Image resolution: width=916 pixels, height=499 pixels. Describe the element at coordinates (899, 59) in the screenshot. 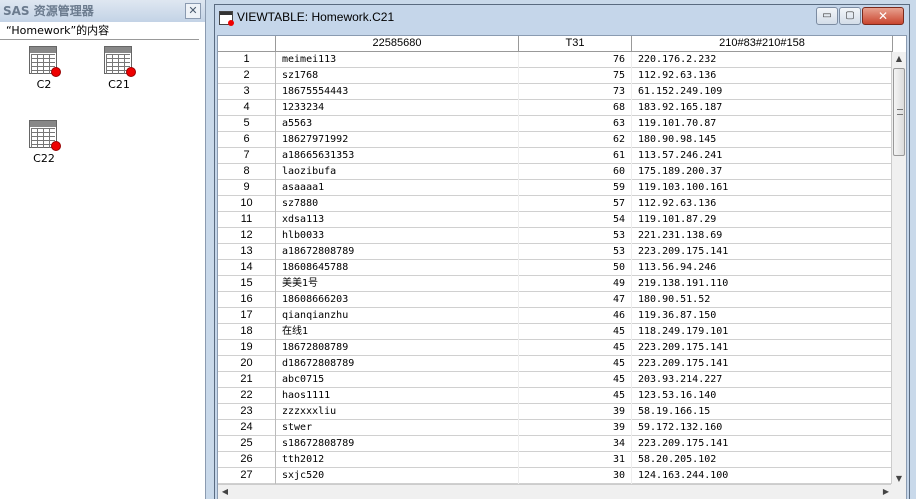

I see `scroll-up-arrow-icon: ▲` at that location.